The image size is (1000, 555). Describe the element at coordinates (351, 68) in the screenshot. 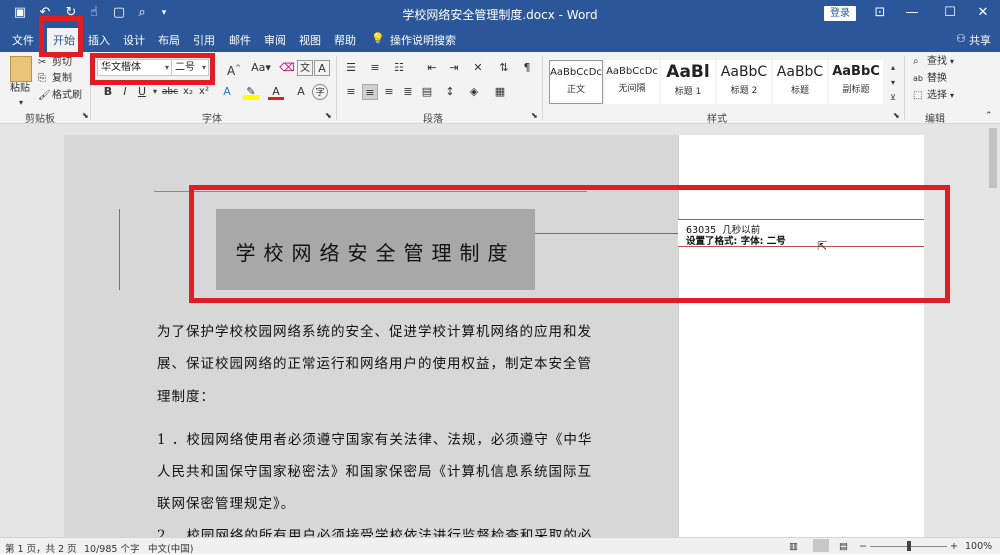

I see `bullets-icon: ☰` at that location.